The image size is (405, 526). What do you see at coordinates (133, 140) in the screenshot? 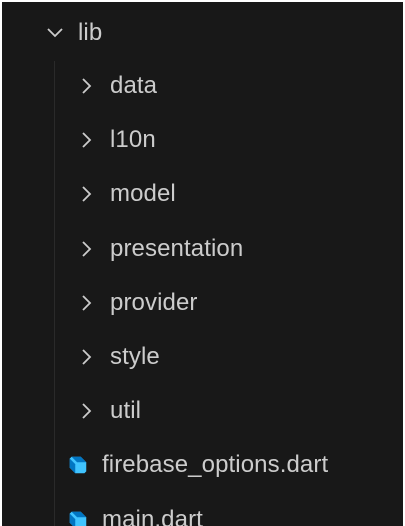
I see `folder-label: l10n` at bounding box center [133, 140].